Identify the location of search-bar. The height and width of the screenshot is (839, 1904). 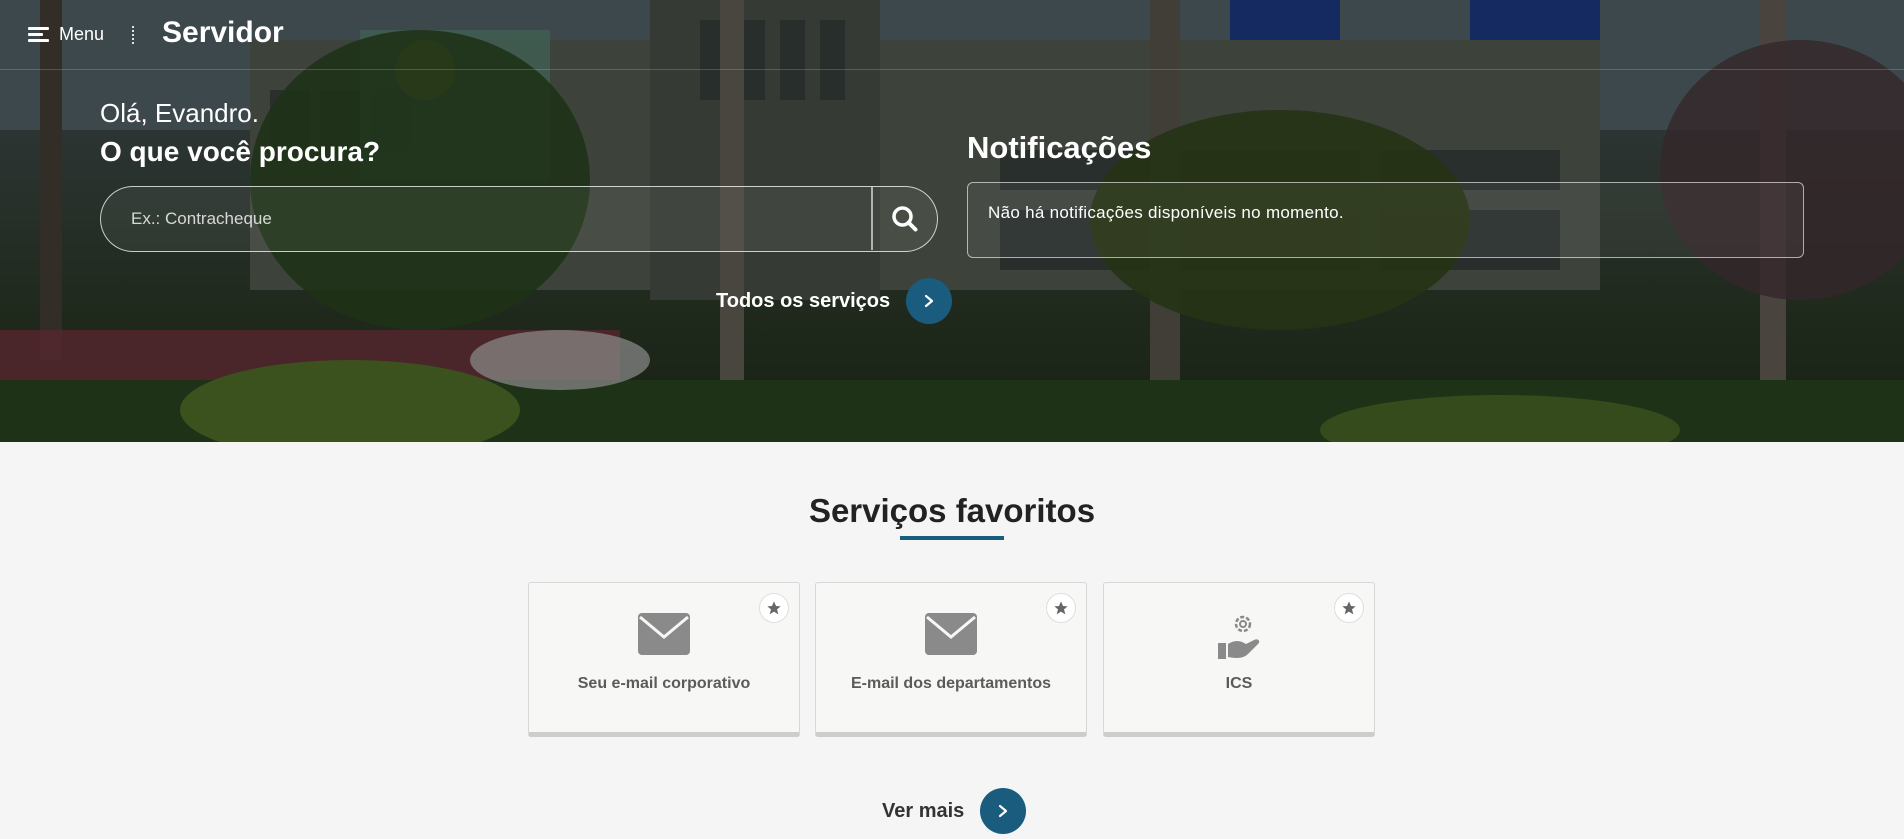
(519, 219).